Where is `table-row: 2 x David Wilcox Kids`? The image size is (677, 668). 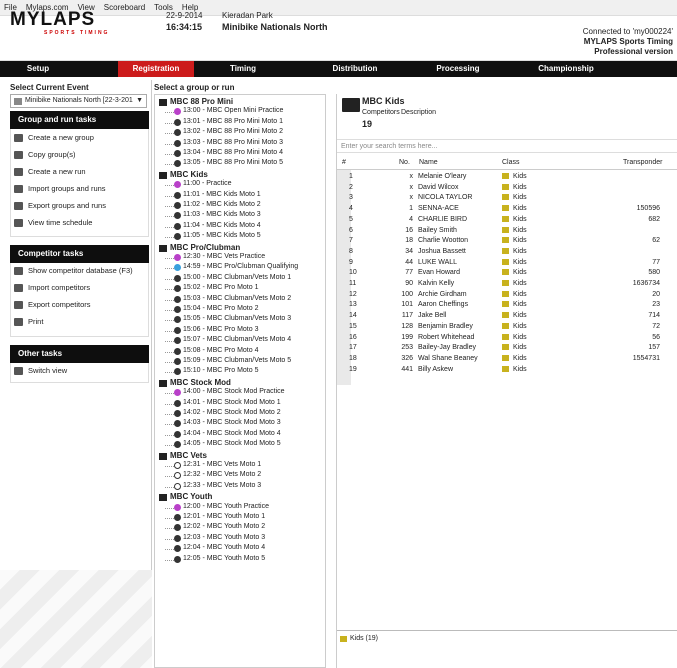 table-row: 2 x David Wilcox Kids is located at coordinates (507, 188).